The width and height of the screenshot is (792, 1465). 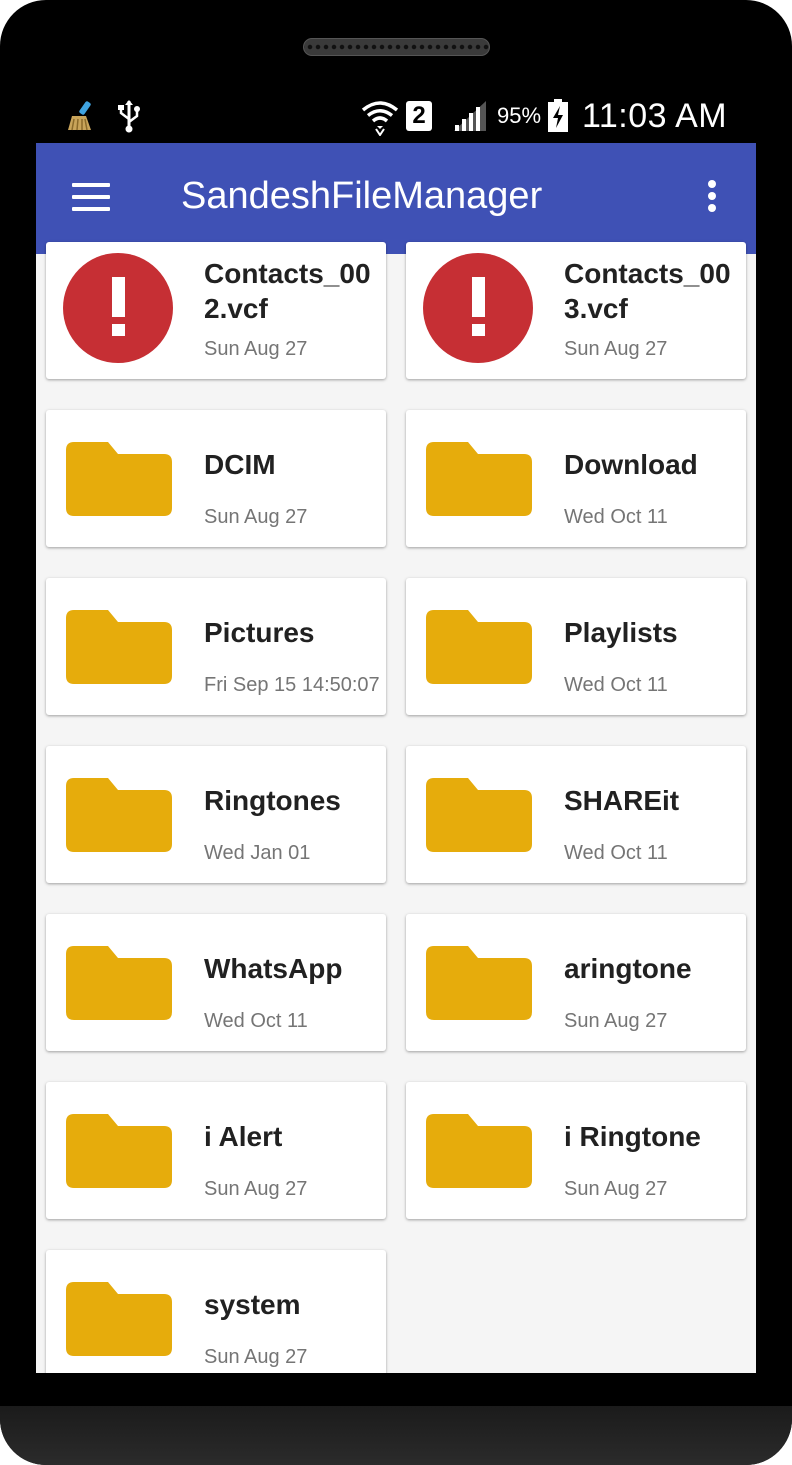 I want to click on battery-percent: 95%, so click(x=519, y=115).